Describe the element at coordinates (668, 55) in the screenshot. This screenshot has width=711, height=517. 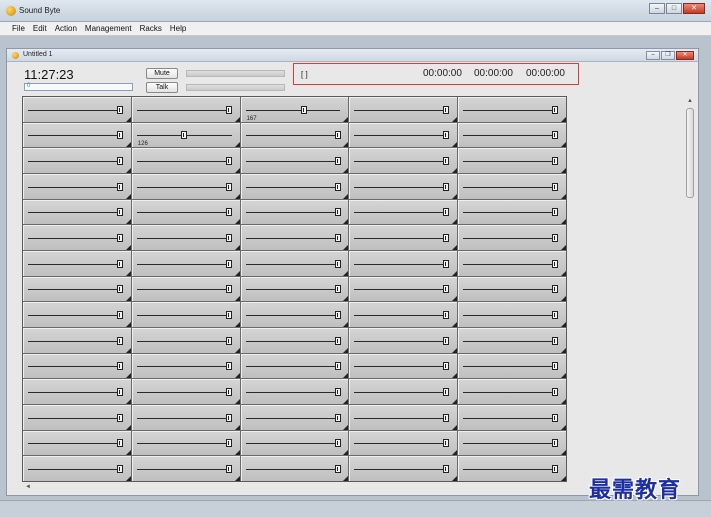
I see `child-restore-button: ❐` at that location.